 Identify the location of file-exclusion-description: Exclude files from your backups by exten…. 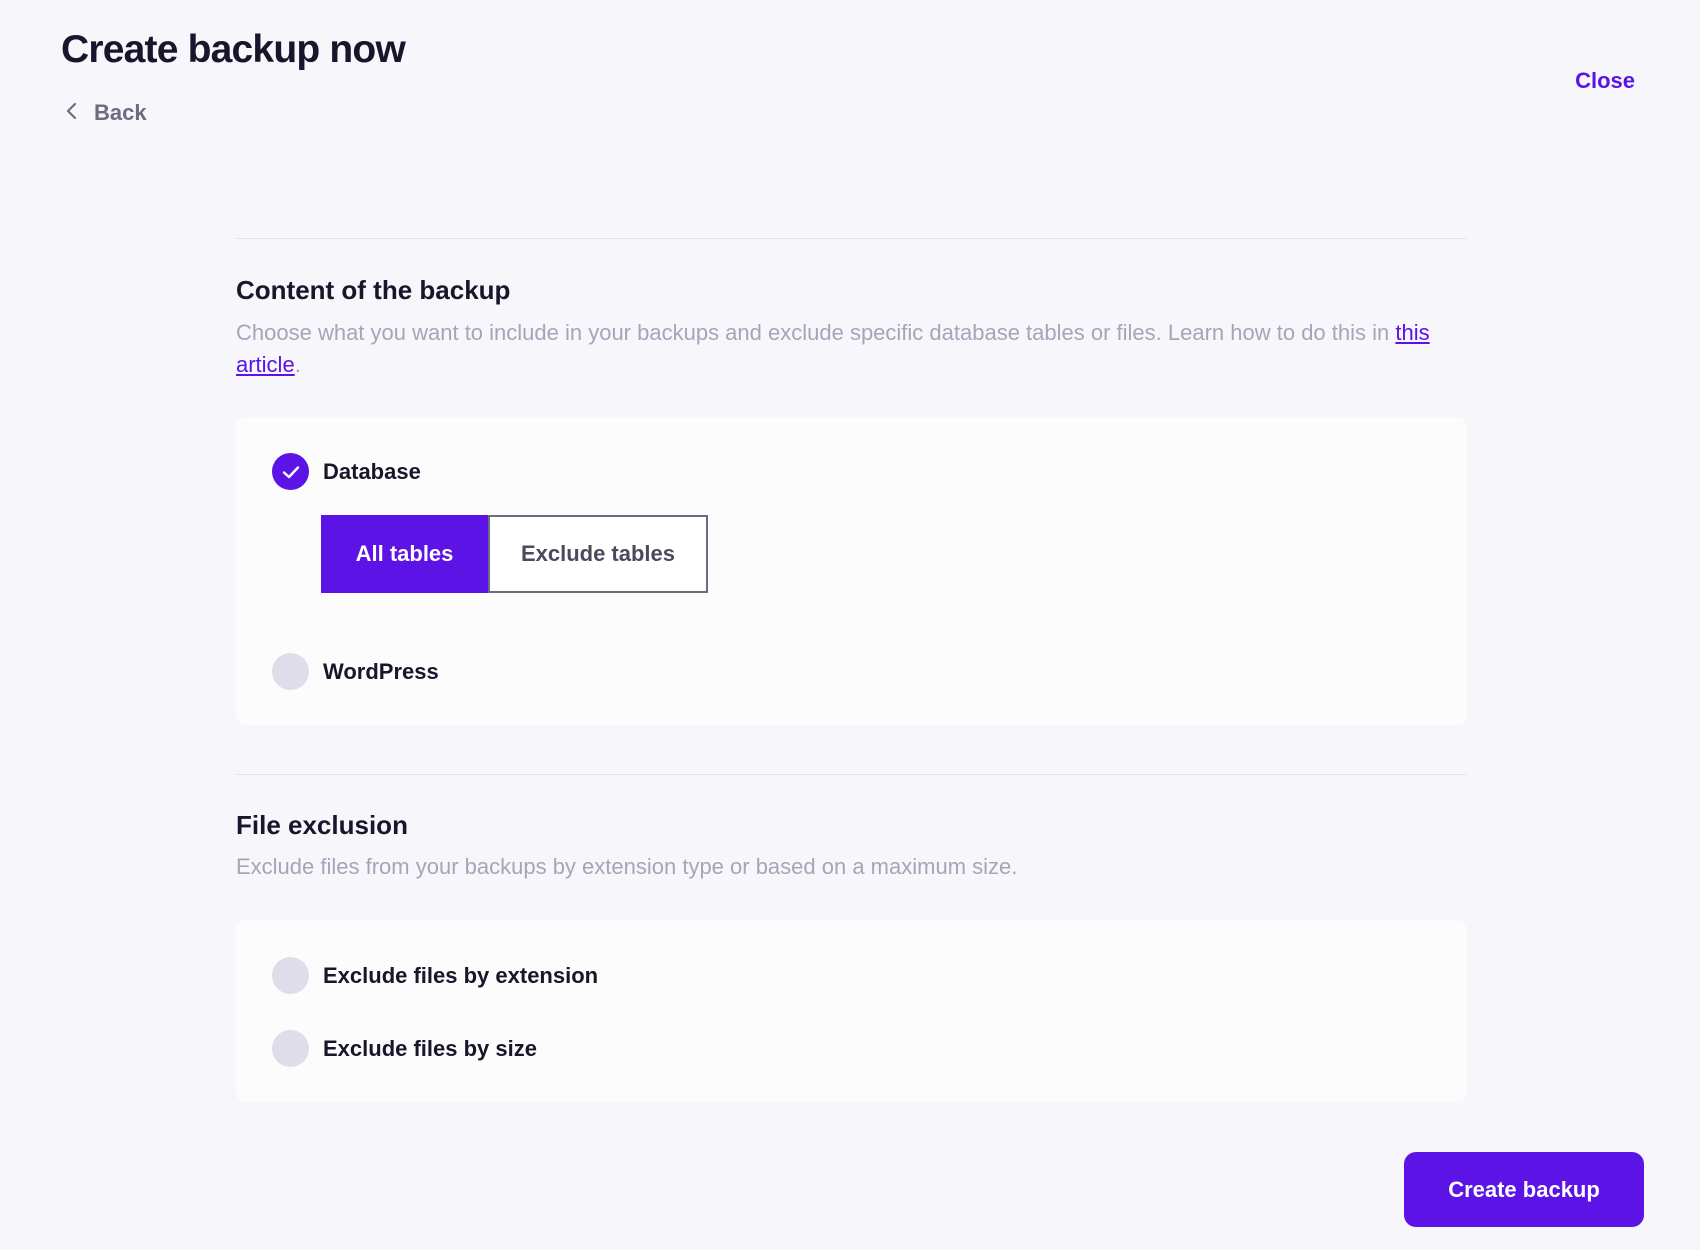
(627, 866).